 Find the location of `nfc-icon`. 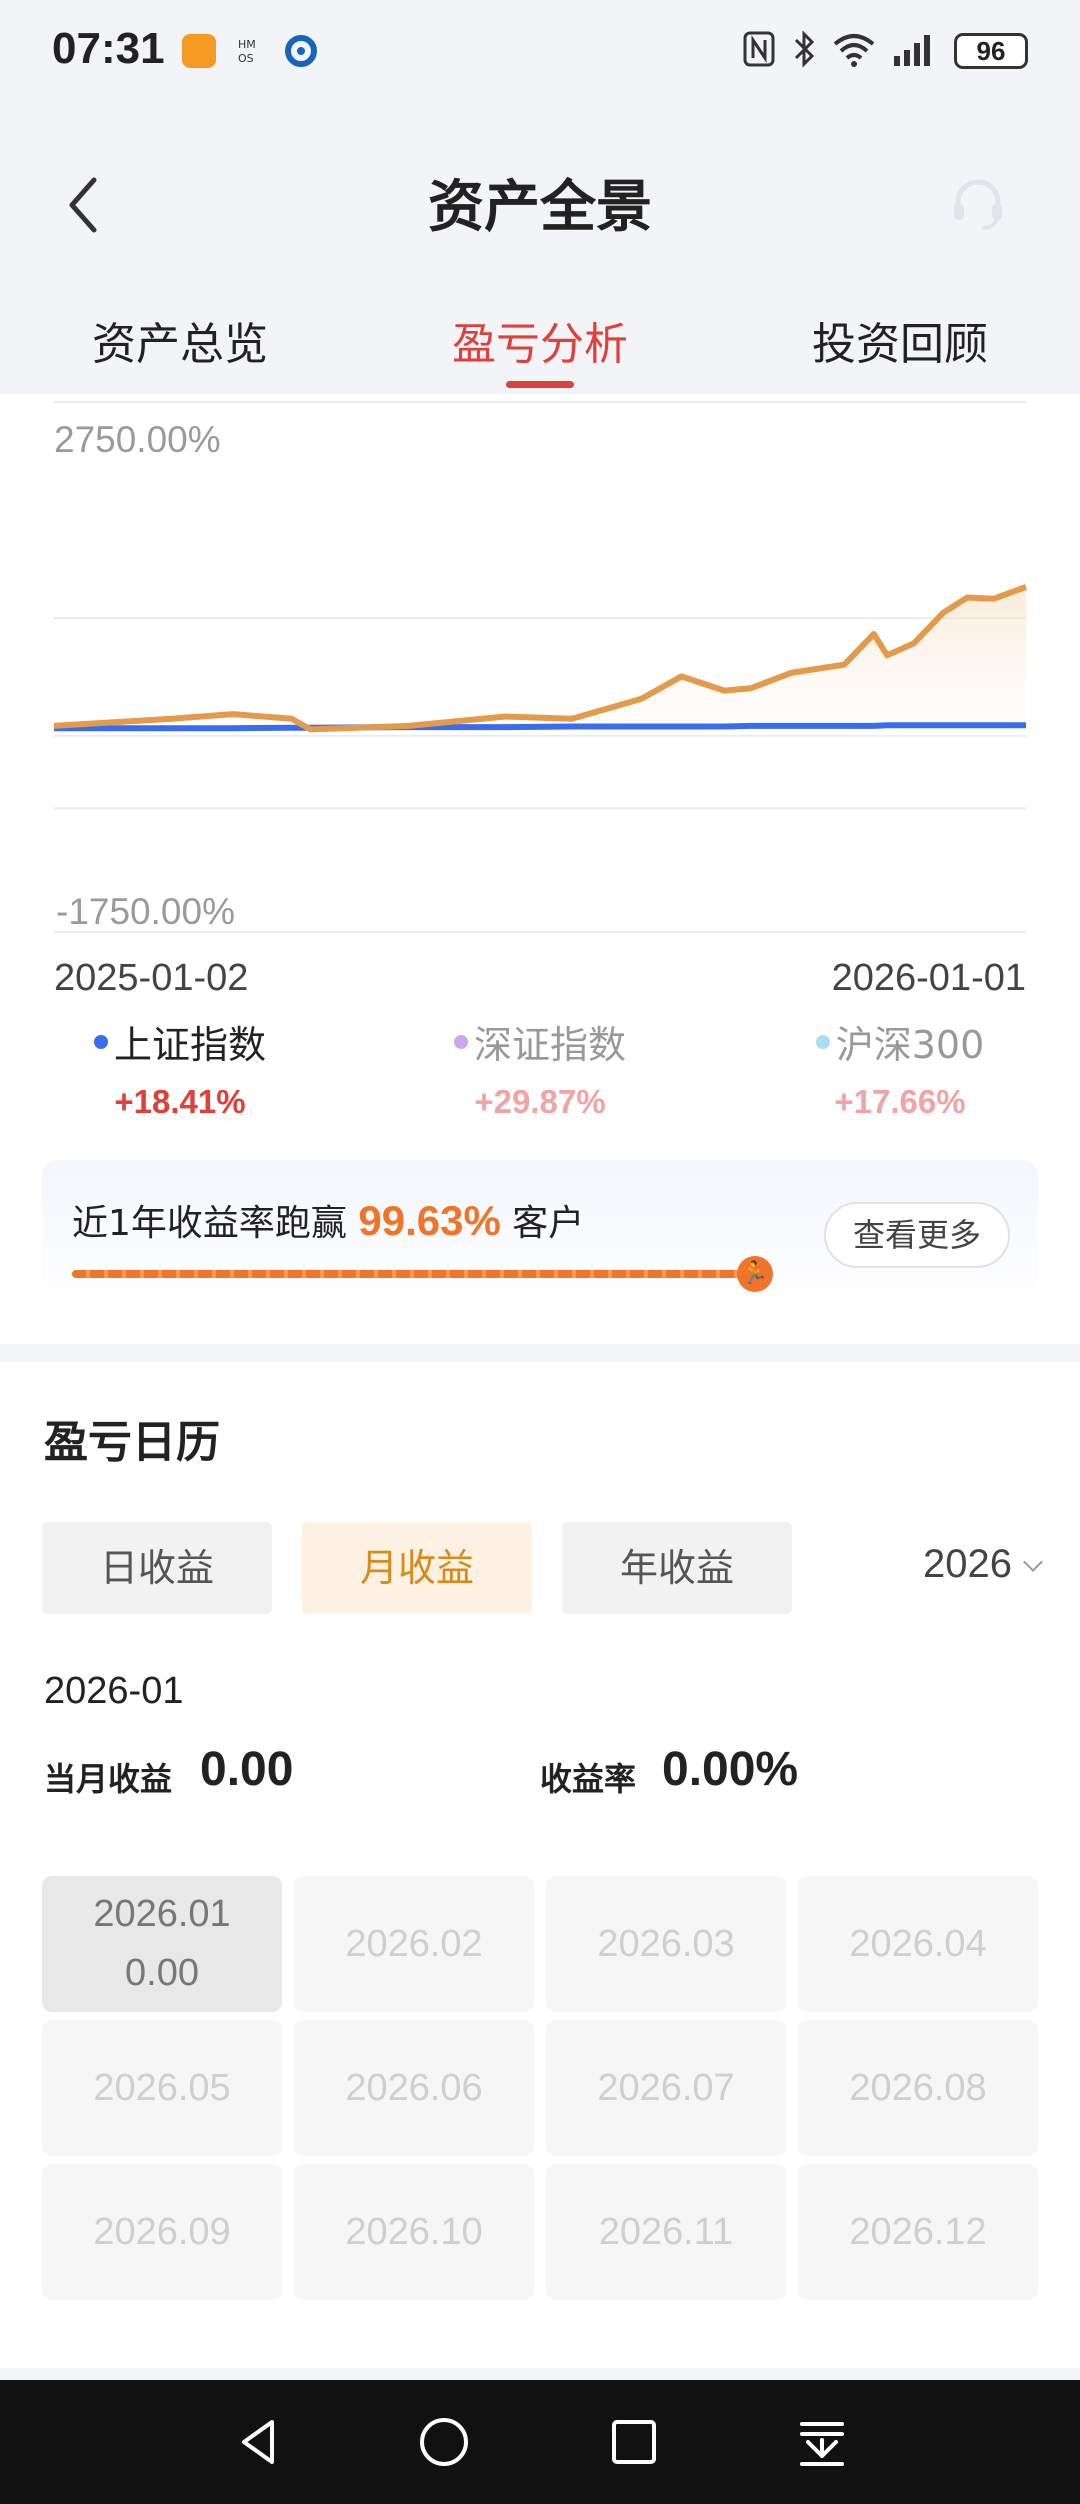

nfc-icon is located at coordinates (759, 51).